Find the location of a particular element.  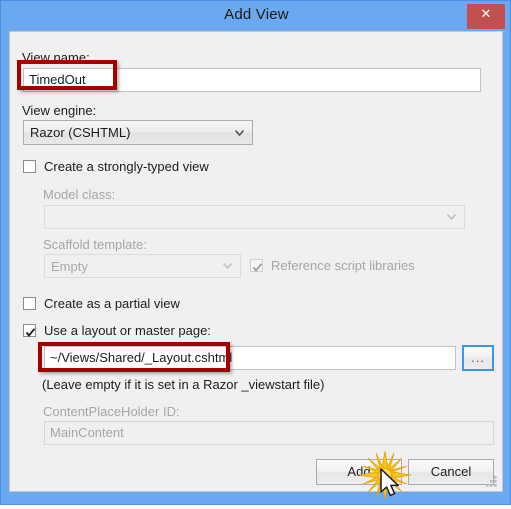

partial-view-checkbox-row: Create as a partial view is located at coordinates (101, 303).